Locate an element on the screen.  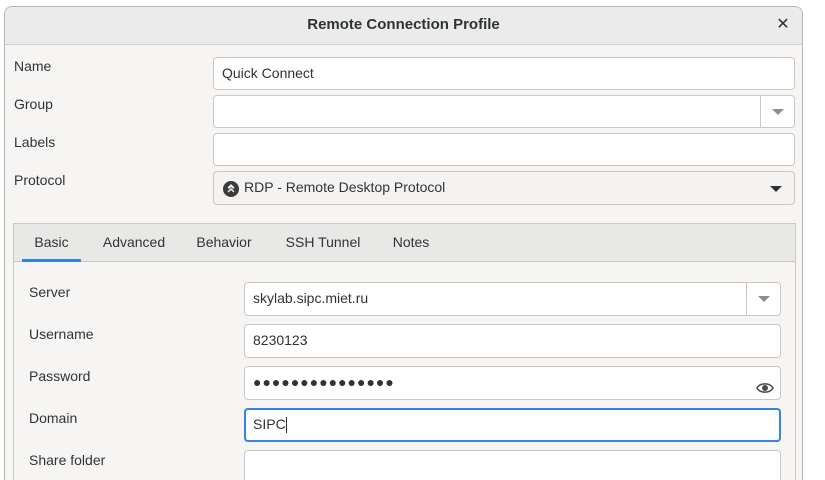
server-dropdown-button is located at coordinates (763, 299).